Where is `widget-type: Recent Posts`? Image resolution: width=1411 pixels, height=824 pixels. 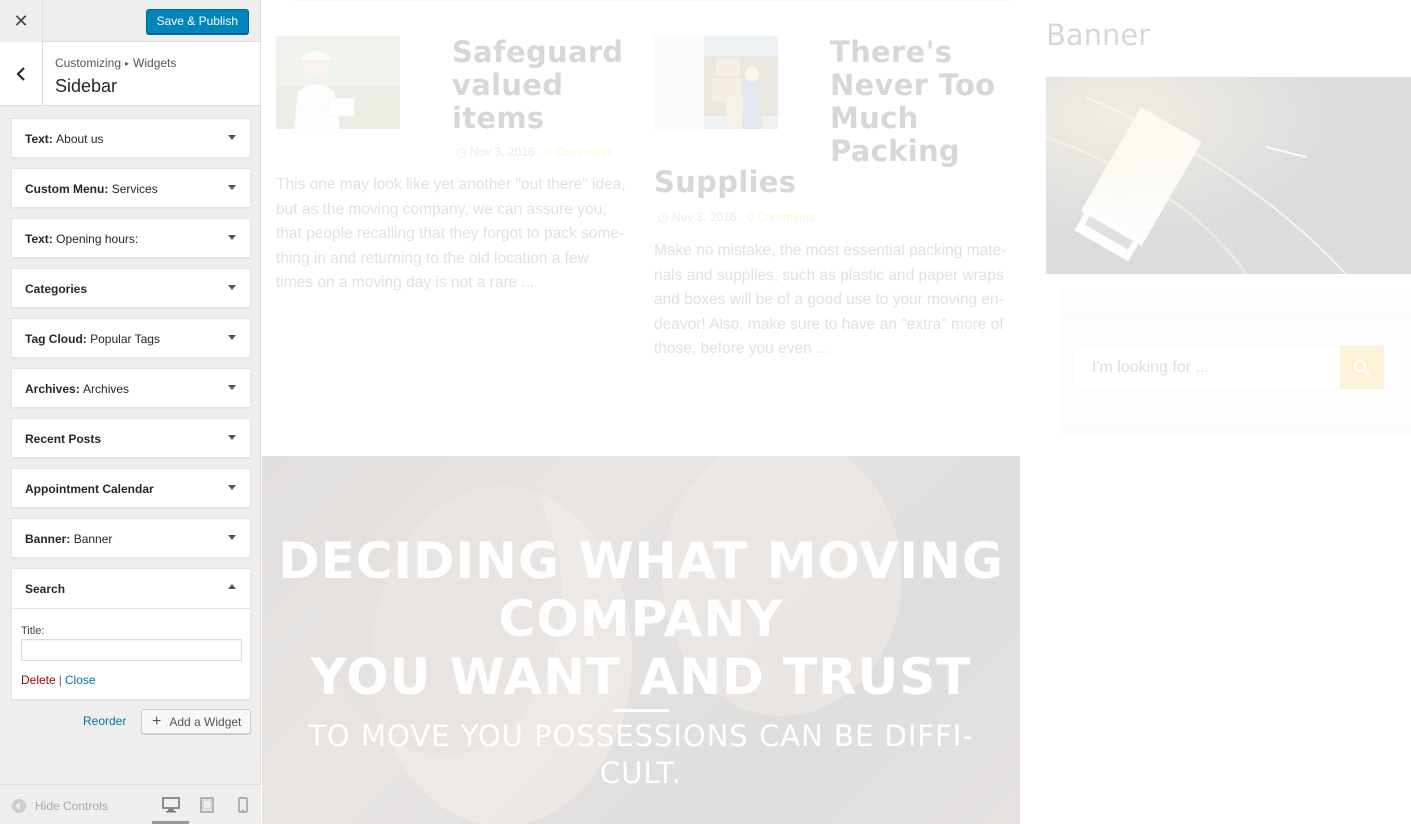
widget-type: Recent Posts is located at coordinates (63, 439).